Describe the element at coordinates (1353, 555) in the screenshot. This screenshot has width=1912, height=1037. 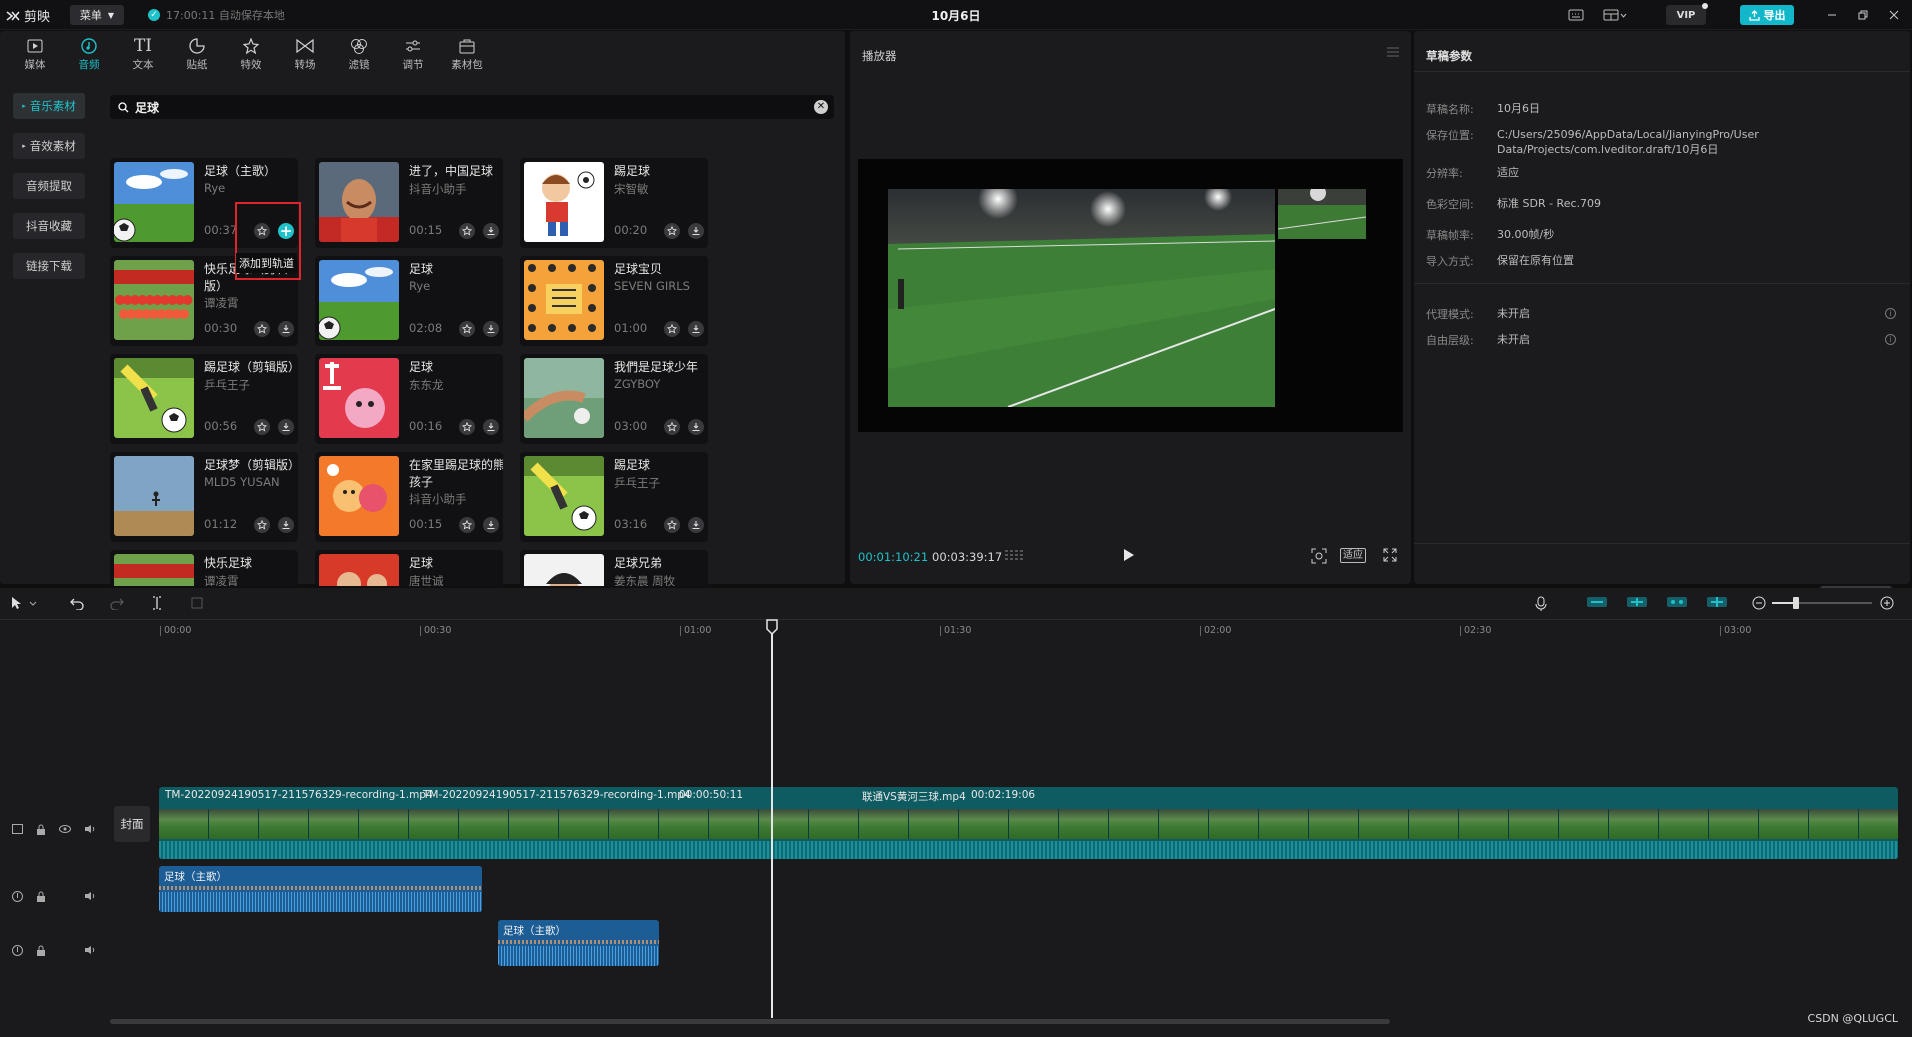
I see `ratio-button: 适应` at that location.